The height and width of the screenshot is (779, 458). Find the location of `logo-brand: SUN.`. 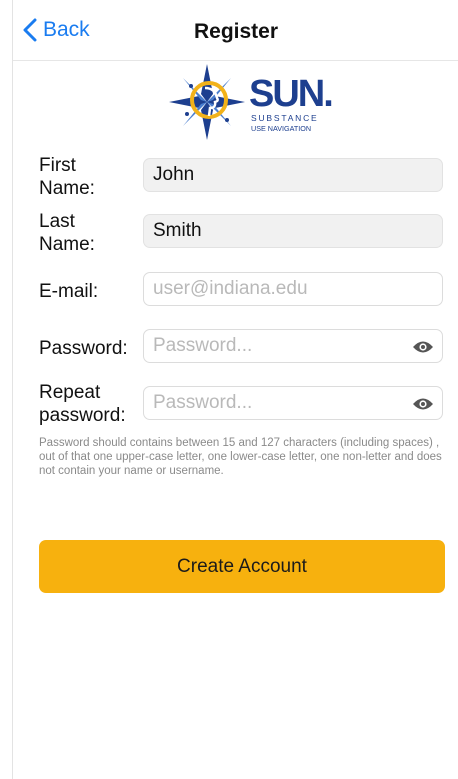

logo-brand: SUN. is located at coordinates (290, 94).